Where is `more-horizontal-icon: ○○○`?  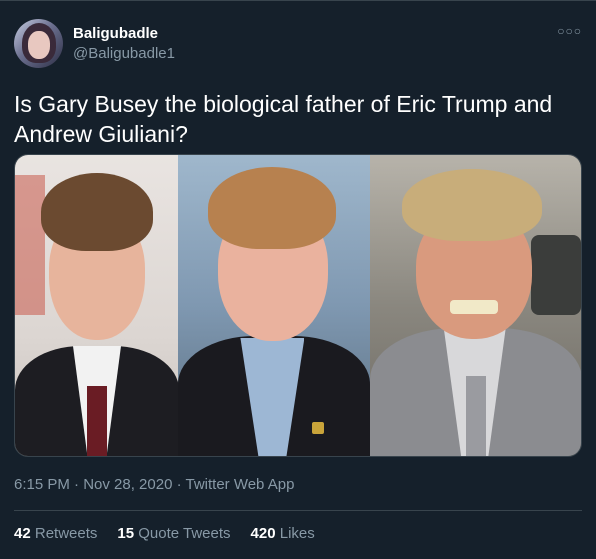 more-horizontal-icon: ○○○ is located at coordinates (569, 31).